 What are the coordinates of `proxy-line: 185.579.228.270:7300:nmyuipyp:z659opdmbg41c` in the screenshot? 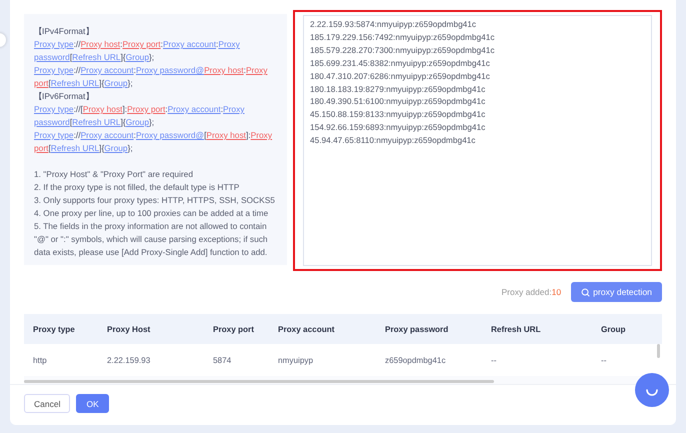 It's located at (403, 50).